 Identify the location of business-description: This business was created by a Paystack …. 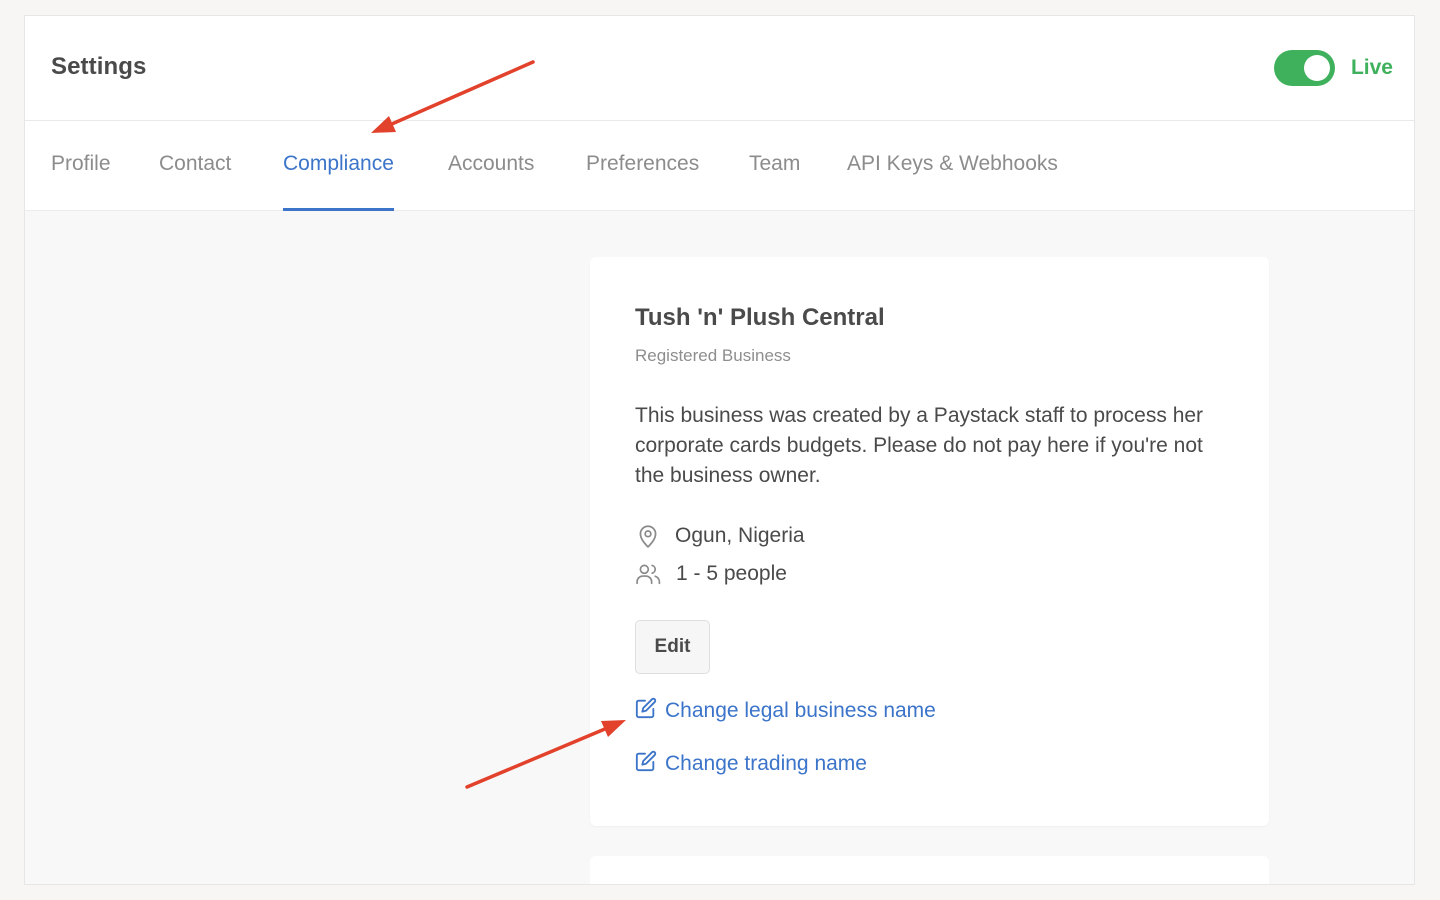
(919, 445).